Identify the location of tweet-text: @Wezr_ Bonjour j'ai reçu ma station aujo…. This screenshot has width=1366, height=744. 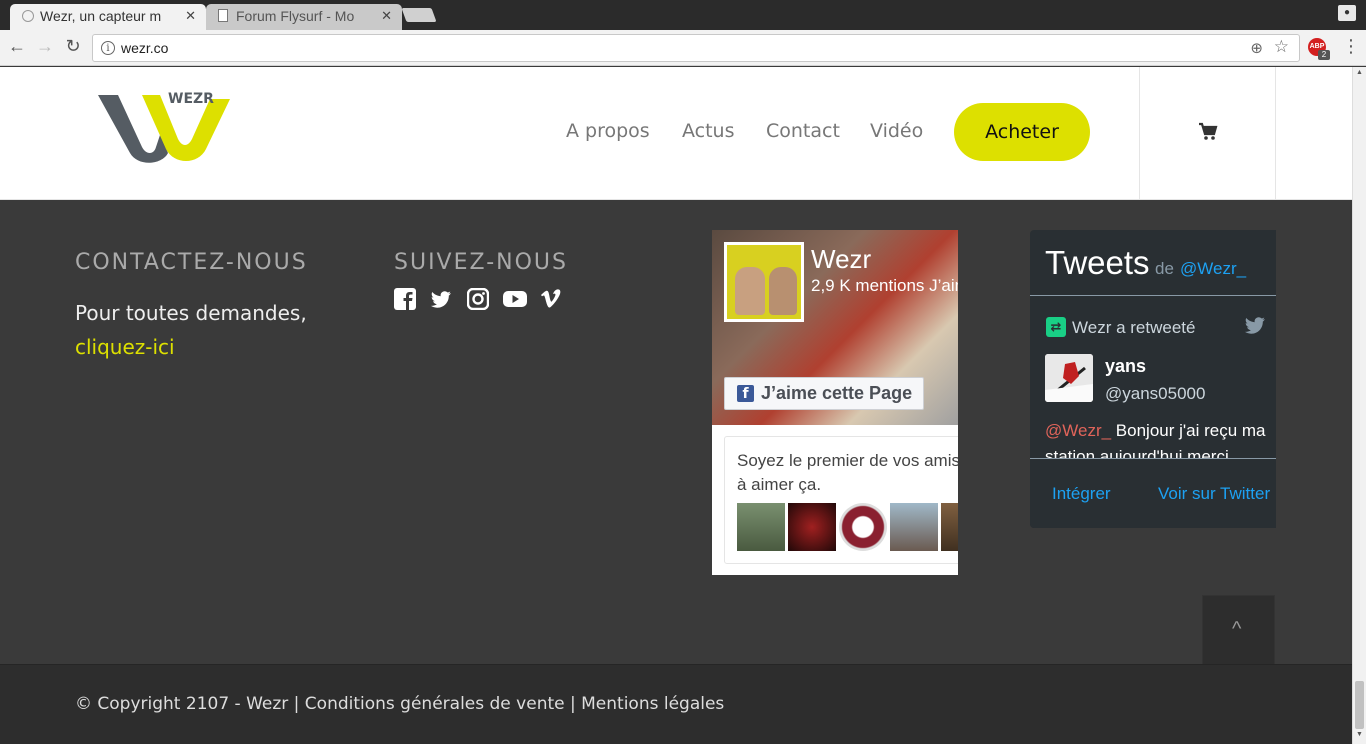
(1157, 438).